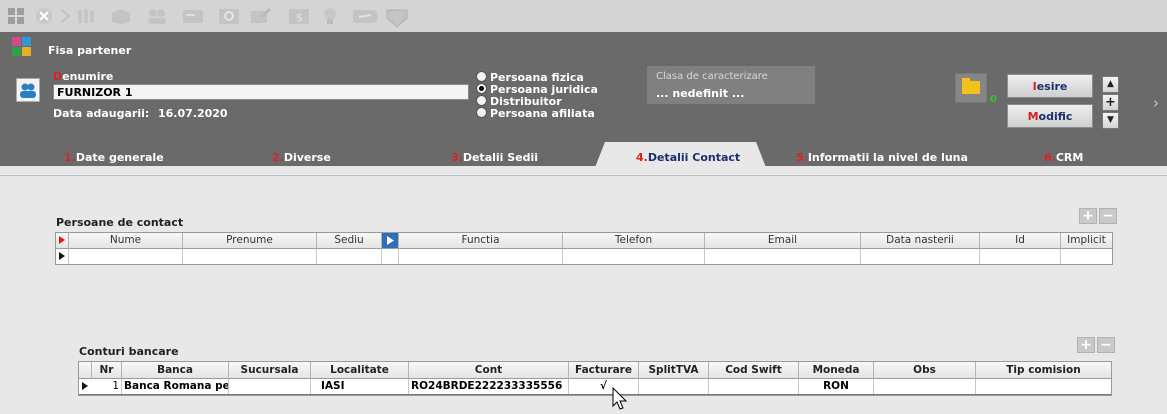 This screenshot has height=414, width=1167. I want to click on tab-diverse: 2.Diverse, so click(301, 157).